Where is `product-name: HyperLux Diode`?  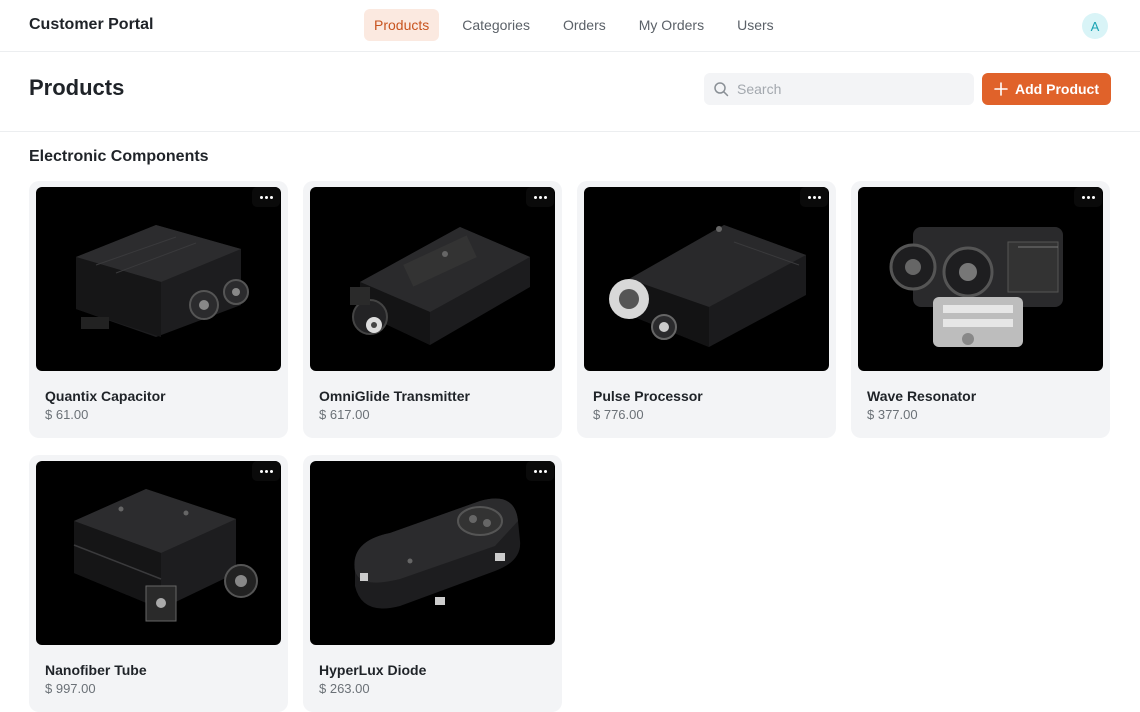
product-name: HyperLux Diode is located at coordinates (373, 670).